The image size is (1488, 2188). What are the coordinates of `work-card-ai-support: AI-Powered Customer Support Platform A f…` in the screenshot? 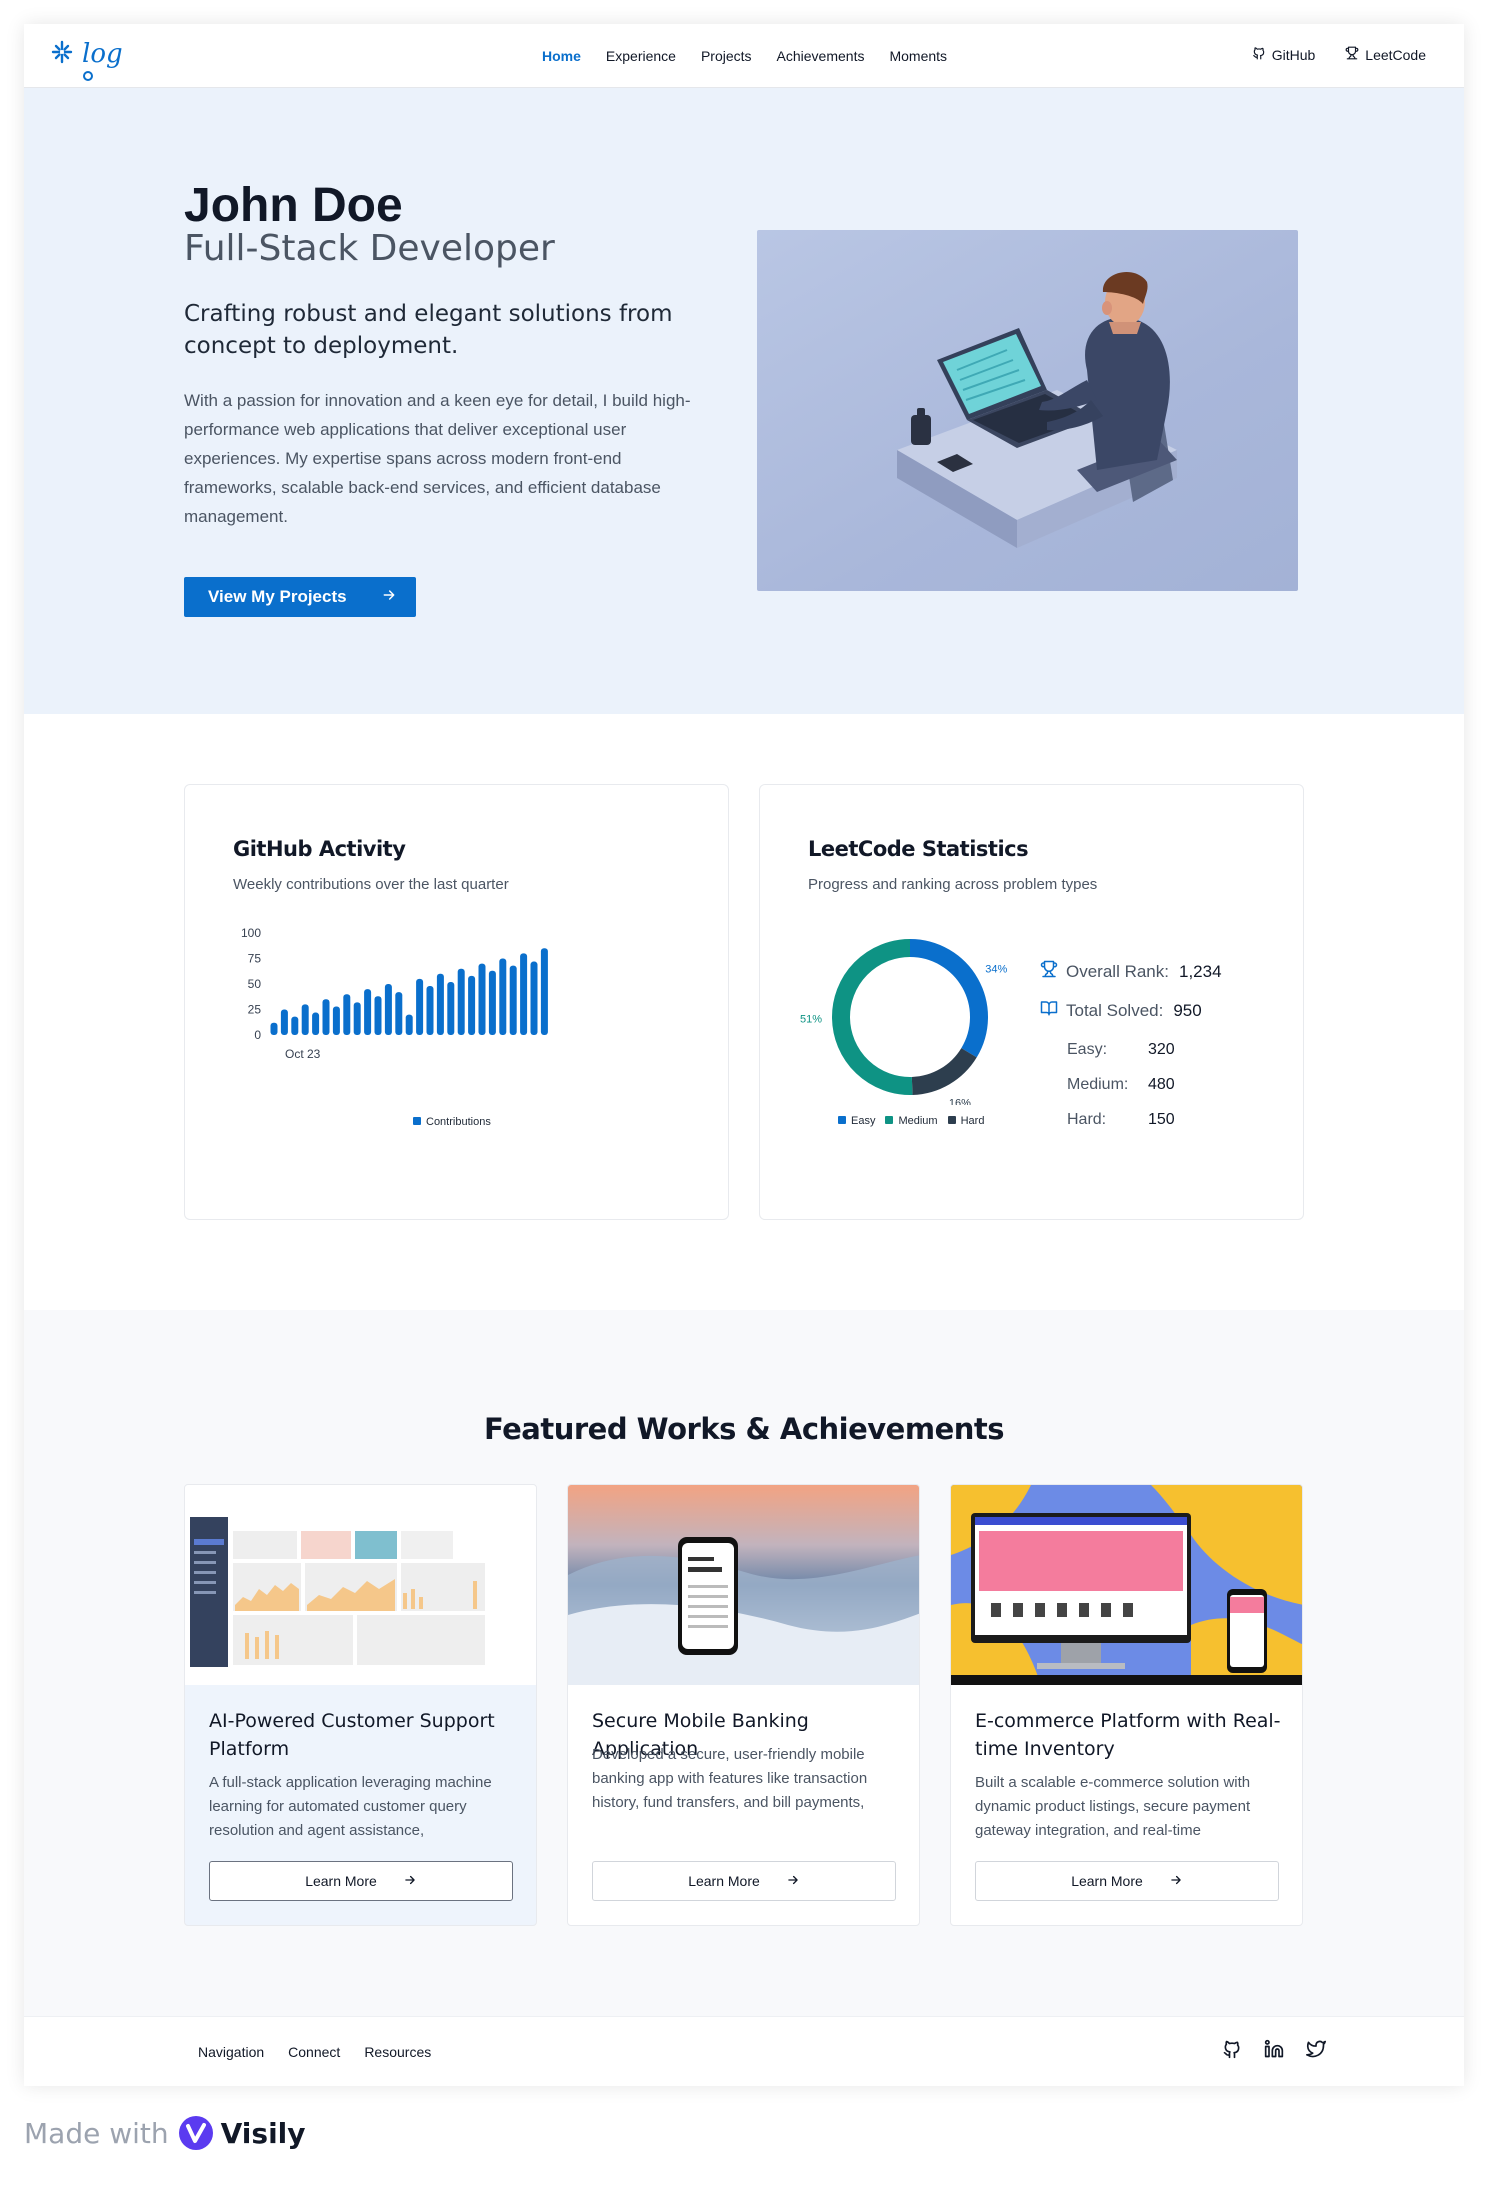 It's located at (360, 1705).